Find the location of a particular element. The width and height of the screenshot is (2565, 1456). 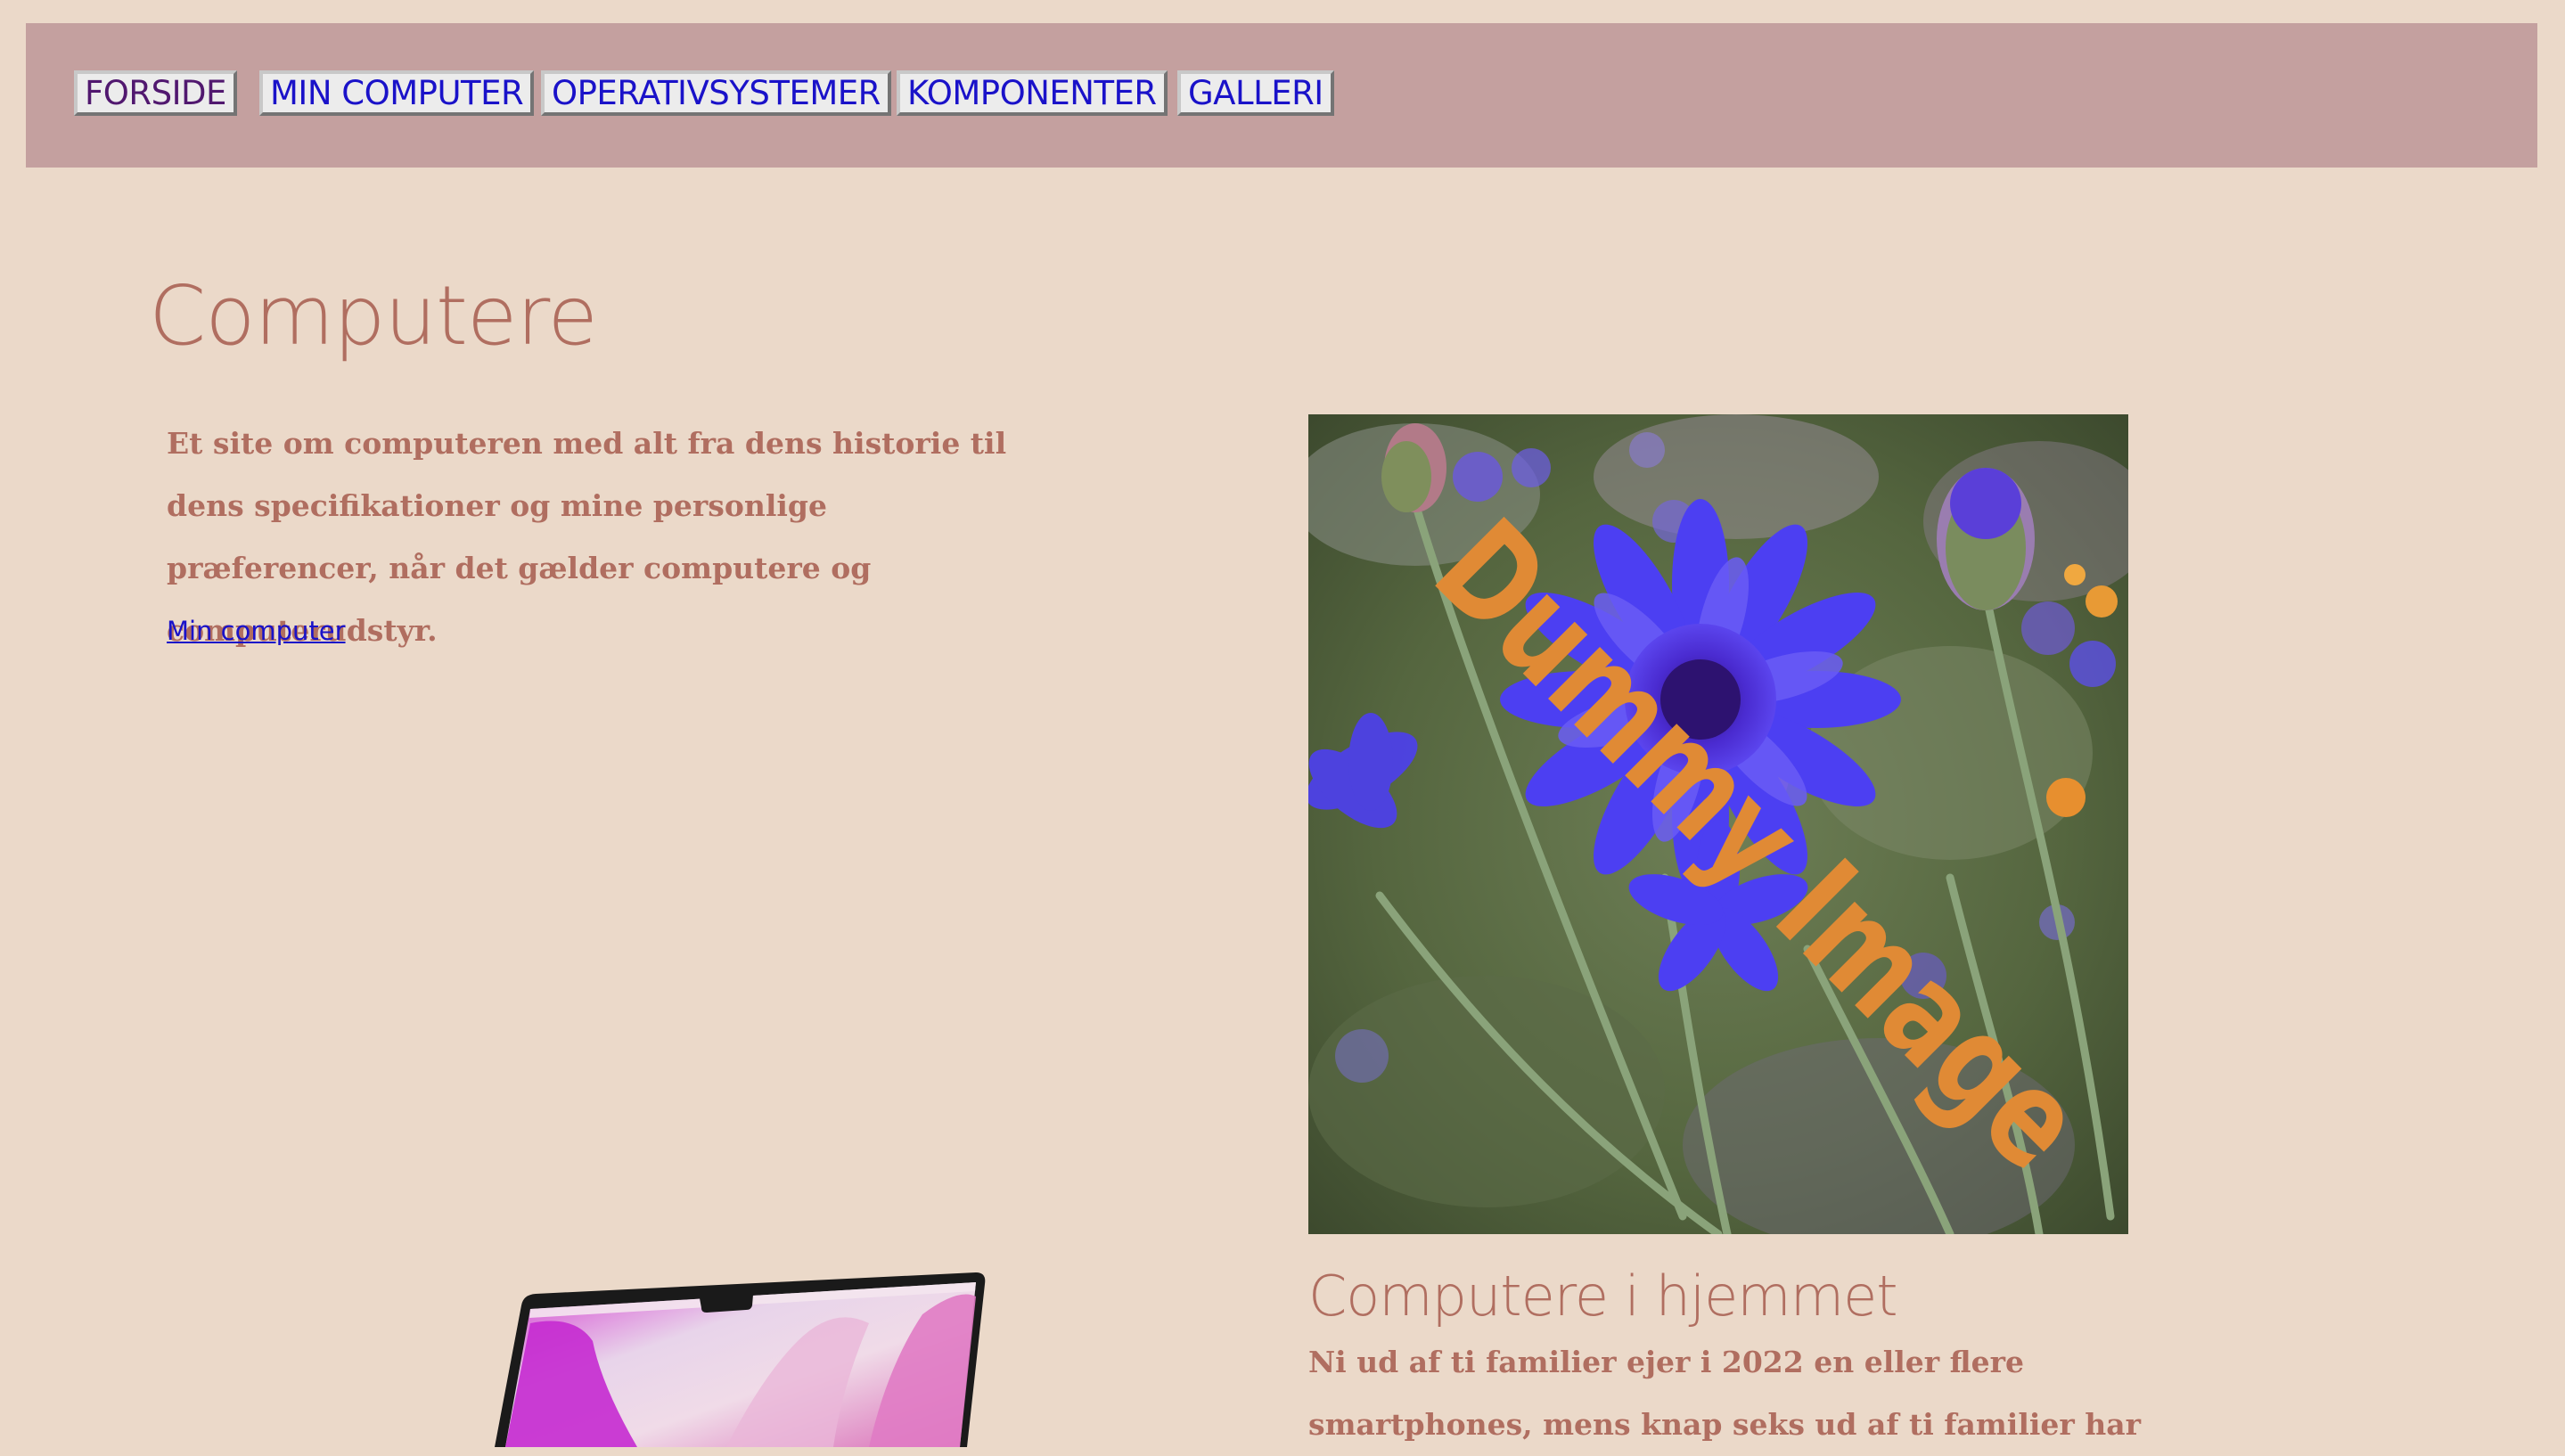

section-title: Computere i hjemmet is located at coordinates (1603, 1296).